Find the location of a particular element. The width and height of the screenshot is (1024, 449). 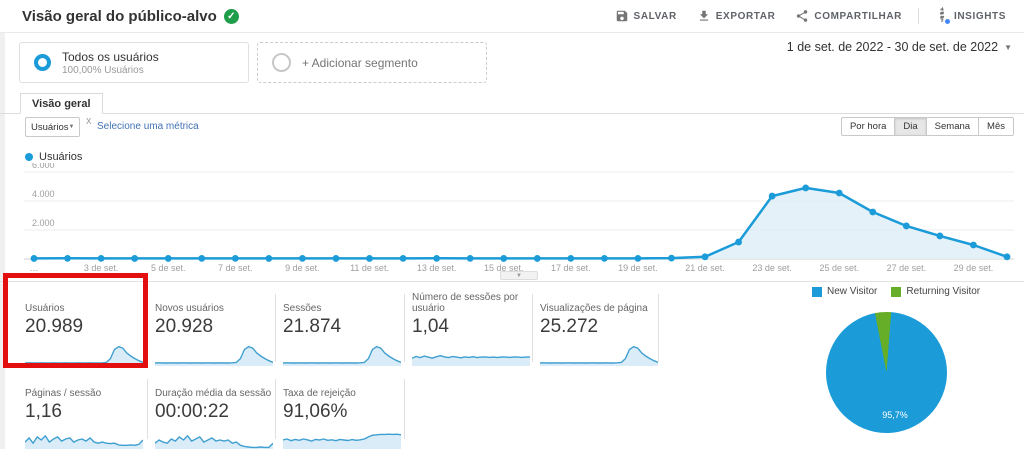

granularity-hour-button: Por hora is located at coordinates (868, 126).